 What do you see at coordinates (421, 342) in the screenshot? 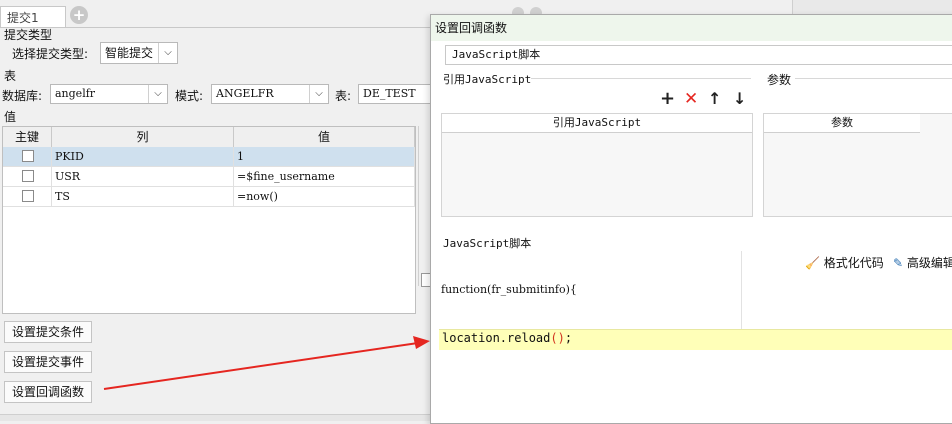
I see `arrow-head` at bounding box center [421, 342].